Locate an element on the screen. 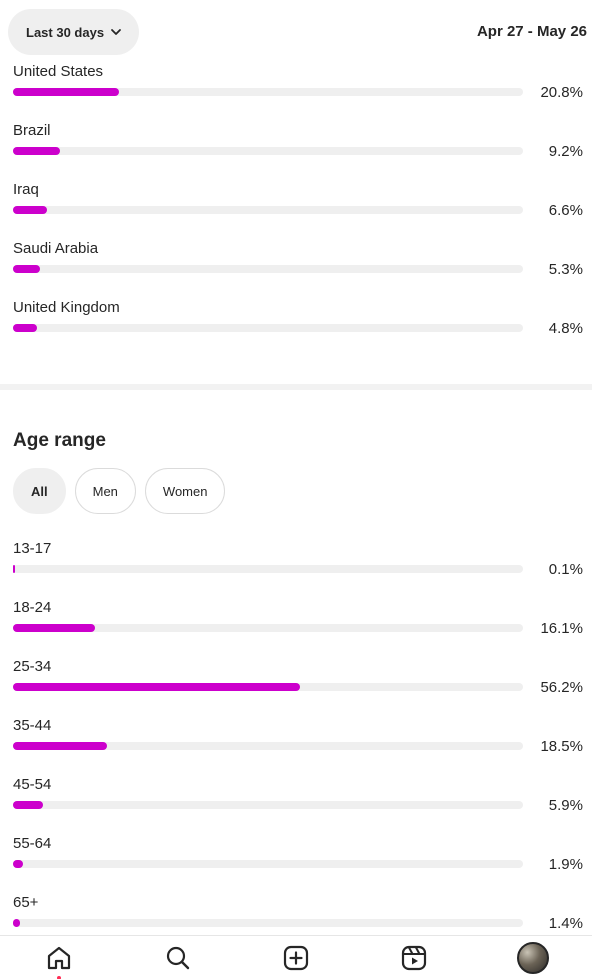 The image size is (592, 979). row-percentage: 16.1% is located at coordinates (561, 628).